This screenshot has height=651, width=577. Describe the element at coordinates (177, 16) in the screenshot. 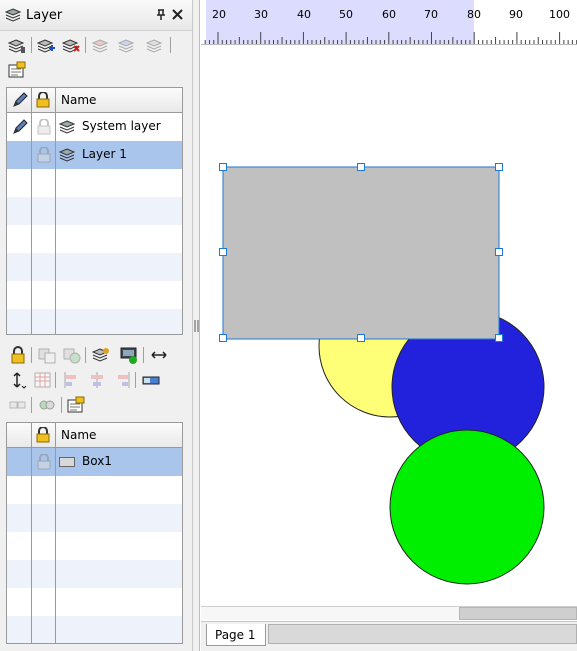

I see `close-icon` at that location.